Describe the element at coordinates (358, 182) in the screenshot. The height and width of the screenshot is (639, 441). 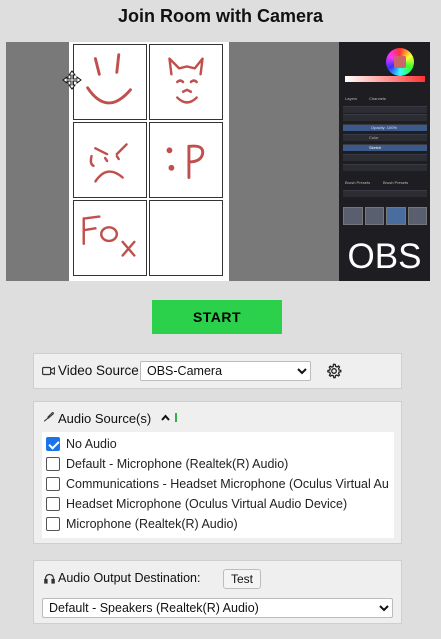
I see `obs-brush-presets: Brush Presets` at that location.